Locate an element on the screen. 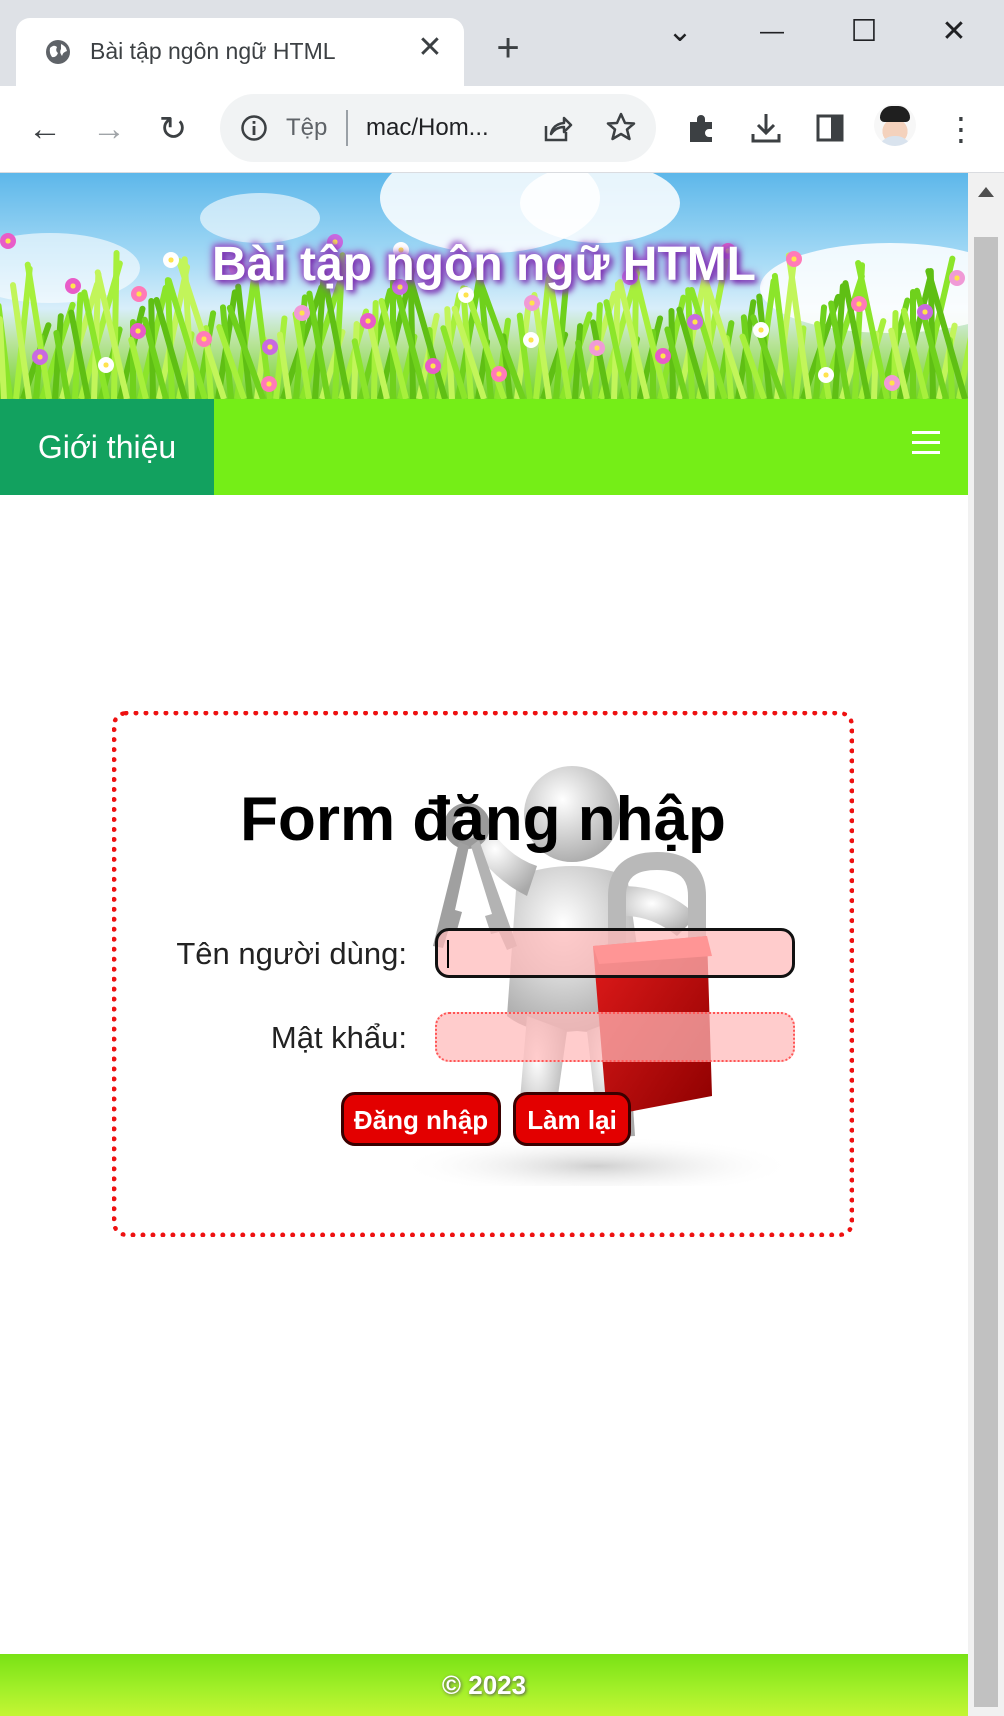  username-label: Tên người dùng: is located at coordinates (291, 953).